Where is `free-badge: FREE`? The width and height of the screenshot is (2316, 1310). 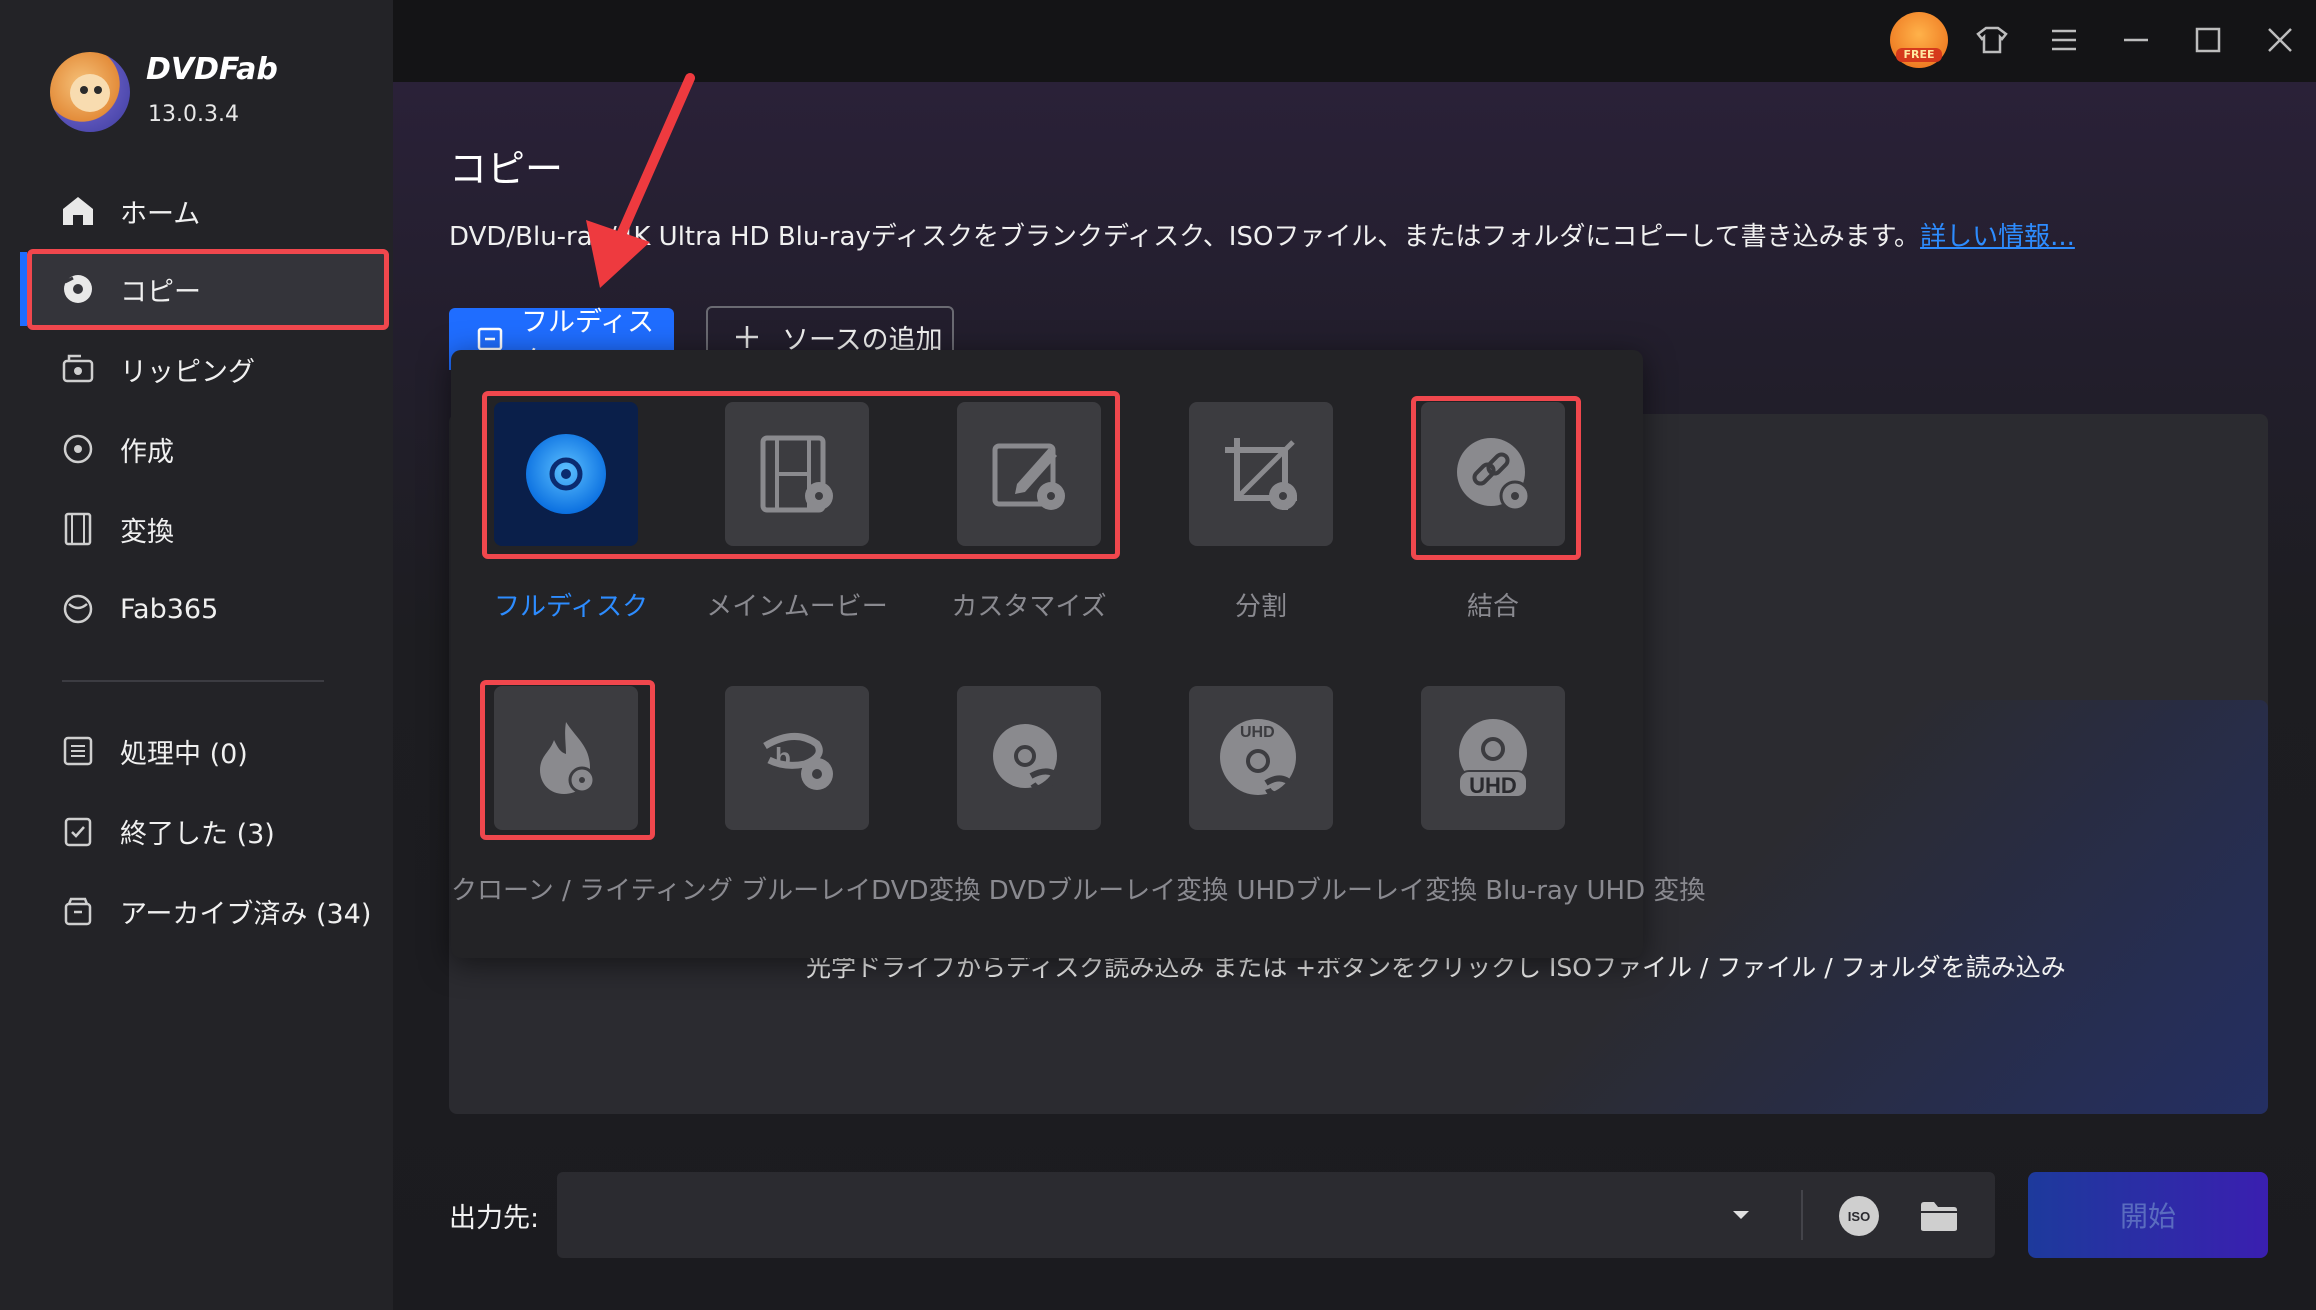
free-badge: FREE is located at coordinates (1919, 55).